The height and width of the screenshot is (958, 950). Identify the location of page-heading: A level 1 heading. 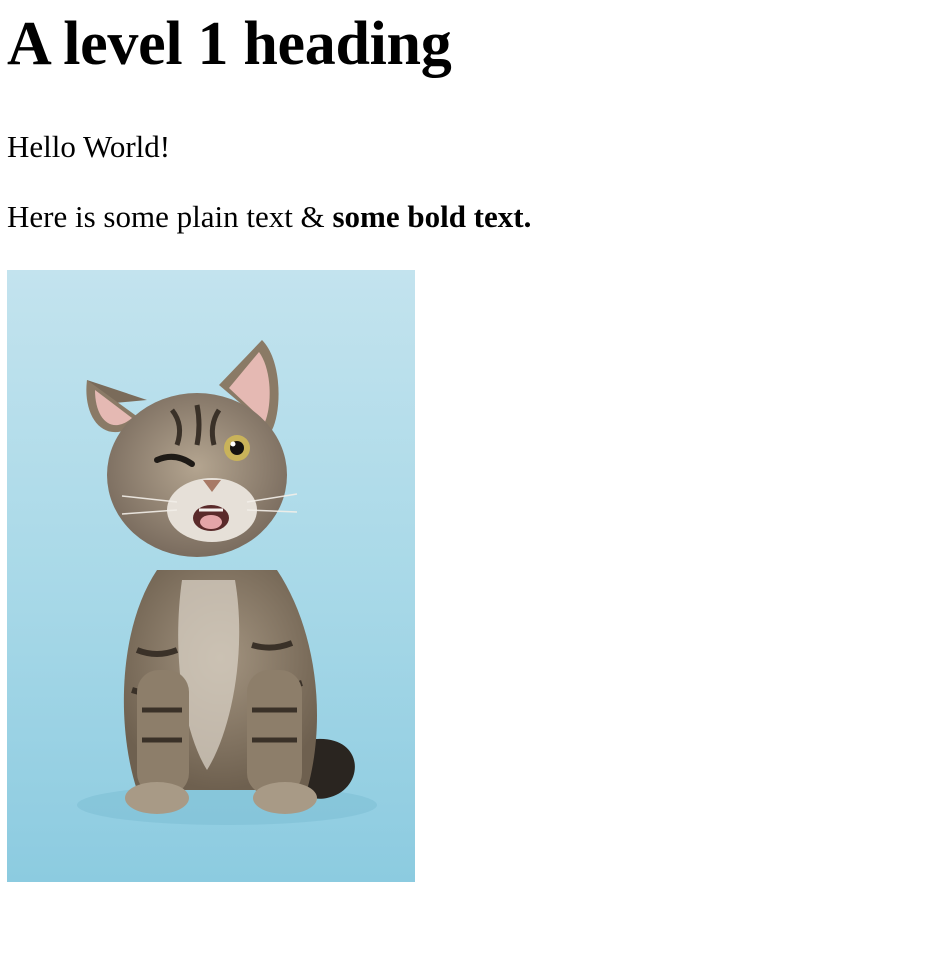
(229, 44).